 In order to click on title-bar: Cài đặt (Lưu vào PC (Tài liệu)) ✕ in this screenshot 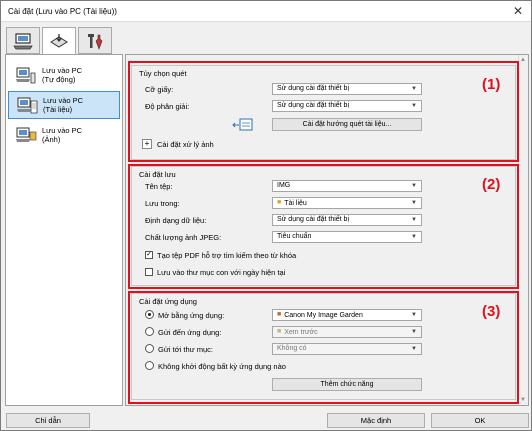, I will do `click(266, 11)`.